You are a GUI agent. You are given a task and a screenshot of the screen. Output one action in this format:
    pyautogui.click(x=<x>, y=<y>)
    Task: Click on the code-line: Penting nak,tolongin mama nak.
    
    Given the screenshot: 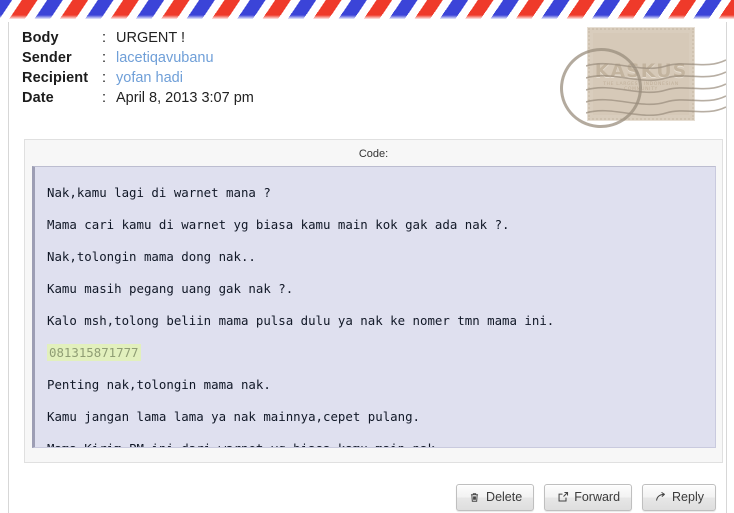 What is the action you would take?
    pyautogui.click(x=381, y=385)
    